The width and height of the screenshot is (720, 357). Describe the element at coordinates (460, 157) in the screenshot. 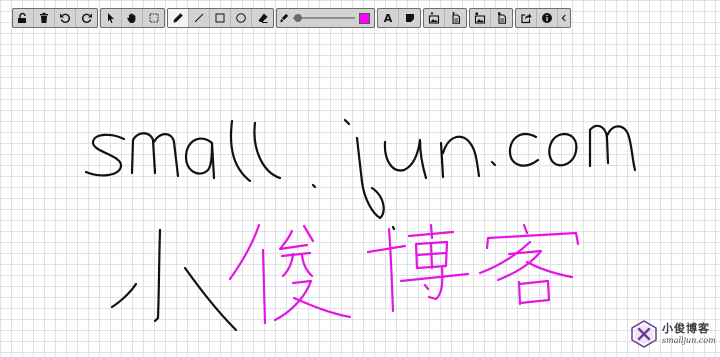

I see `stroke-letter-n` at that location.